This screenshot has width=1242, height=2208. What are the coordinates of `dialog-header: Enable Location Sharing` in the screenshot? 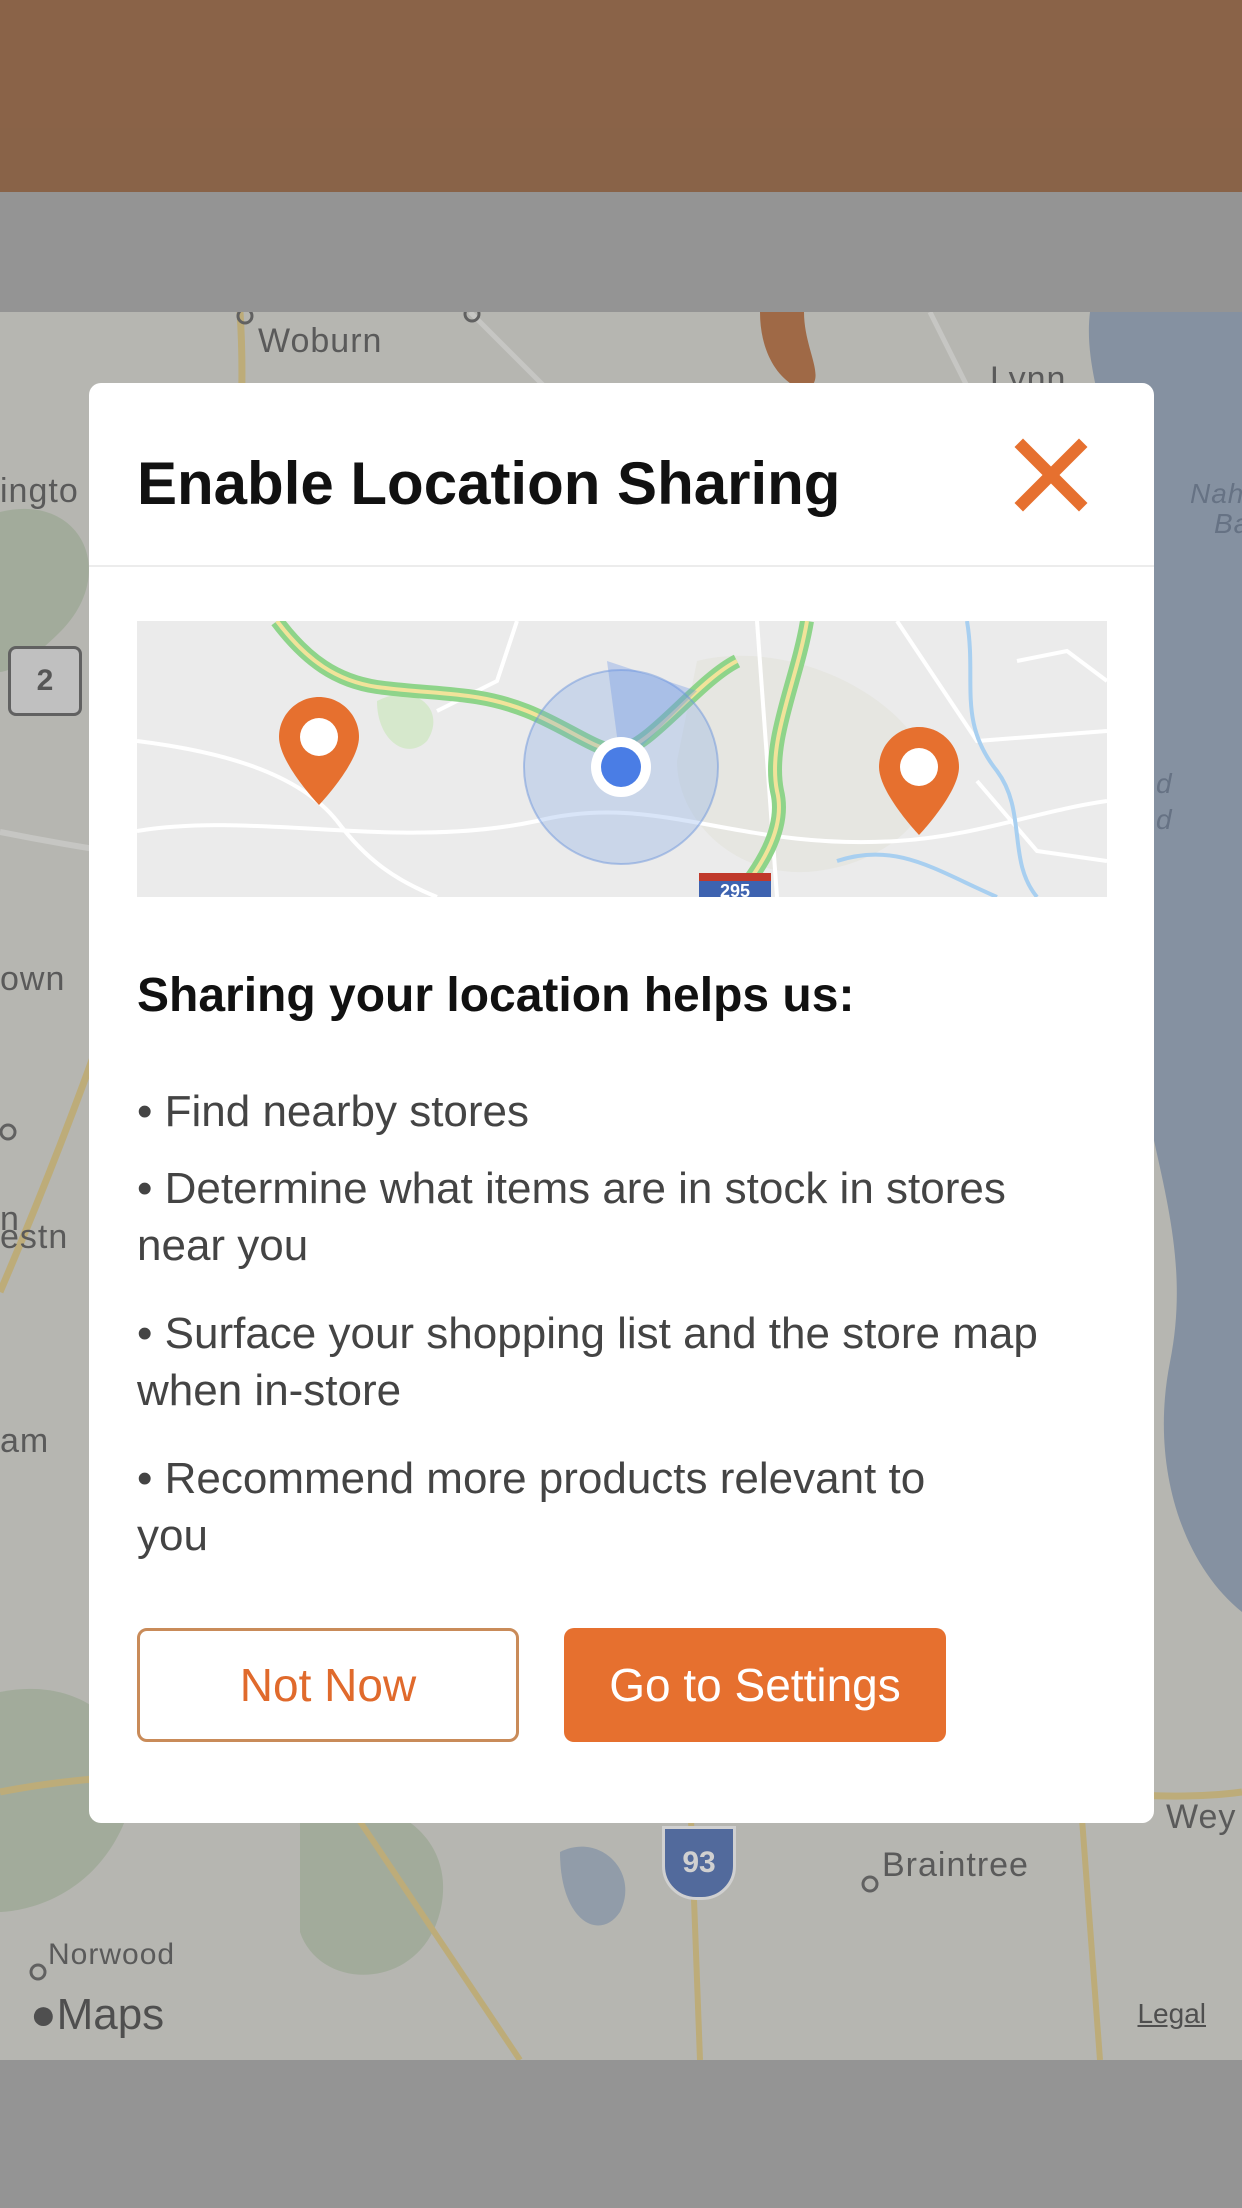 It's located at (621, 475).